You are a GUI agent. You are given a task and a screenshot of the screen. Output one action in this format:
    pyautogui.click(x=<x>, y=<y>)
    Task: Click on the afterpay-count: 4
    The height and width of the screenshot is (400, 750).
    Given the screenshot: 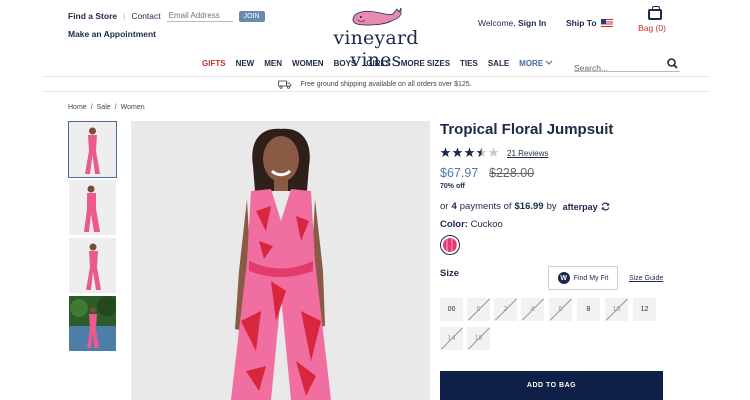 What is the action you would take?
    pyautogui.click(x=454, y=206)
    